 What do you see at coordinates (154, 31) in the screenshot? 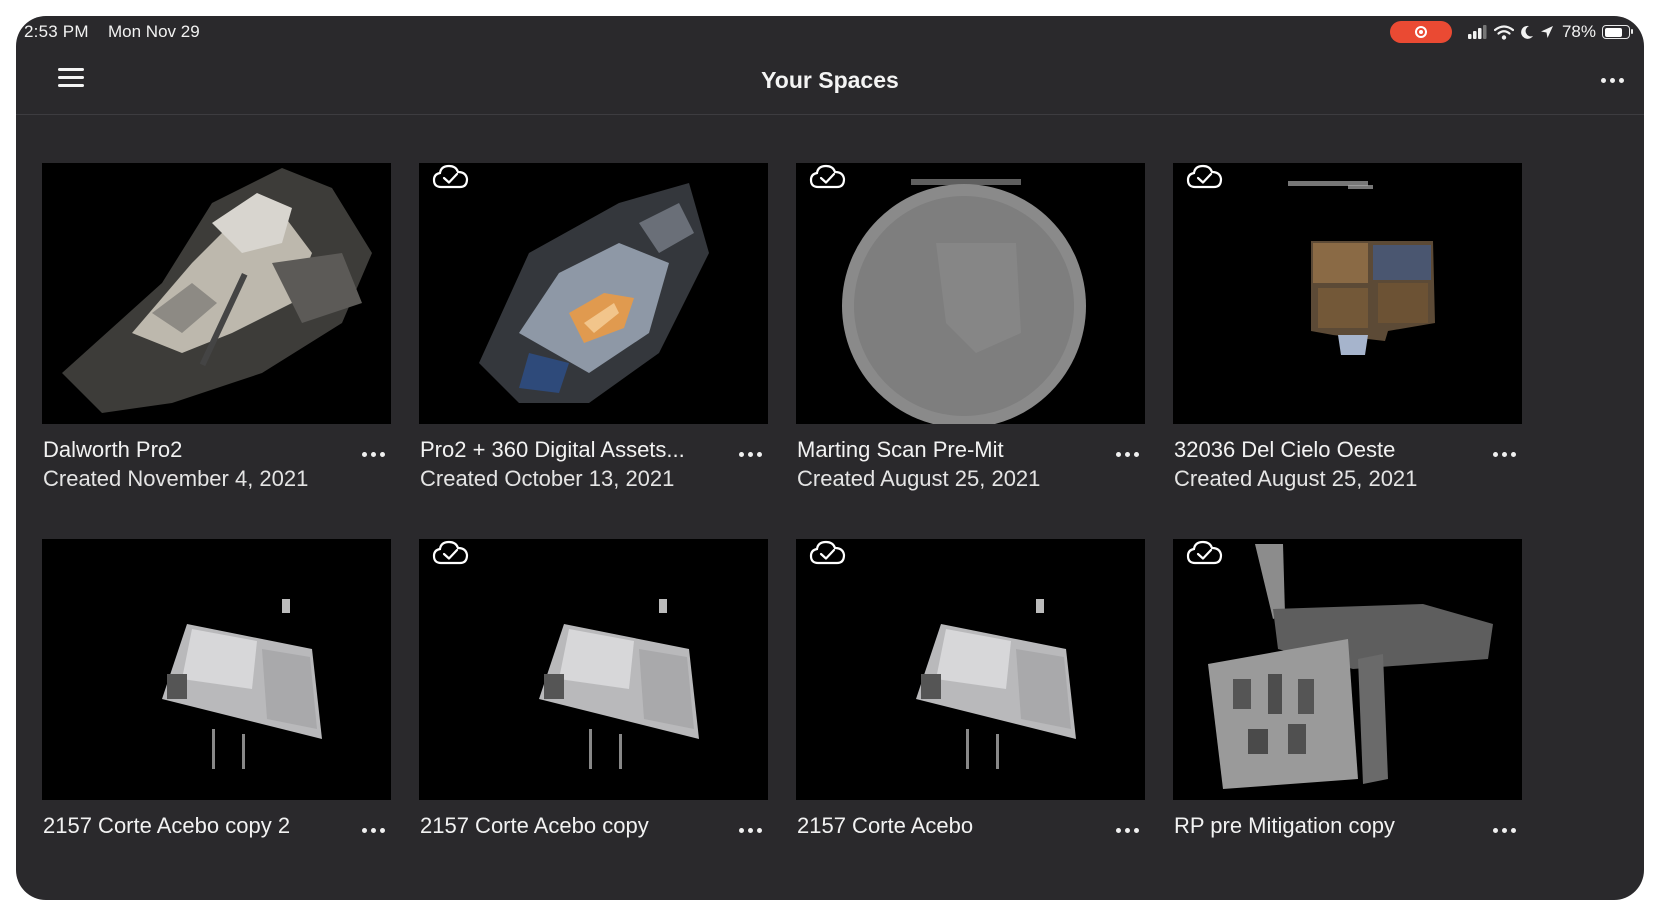
I see `status-date: Mon Nov 29` at bounding box center [154, 31].